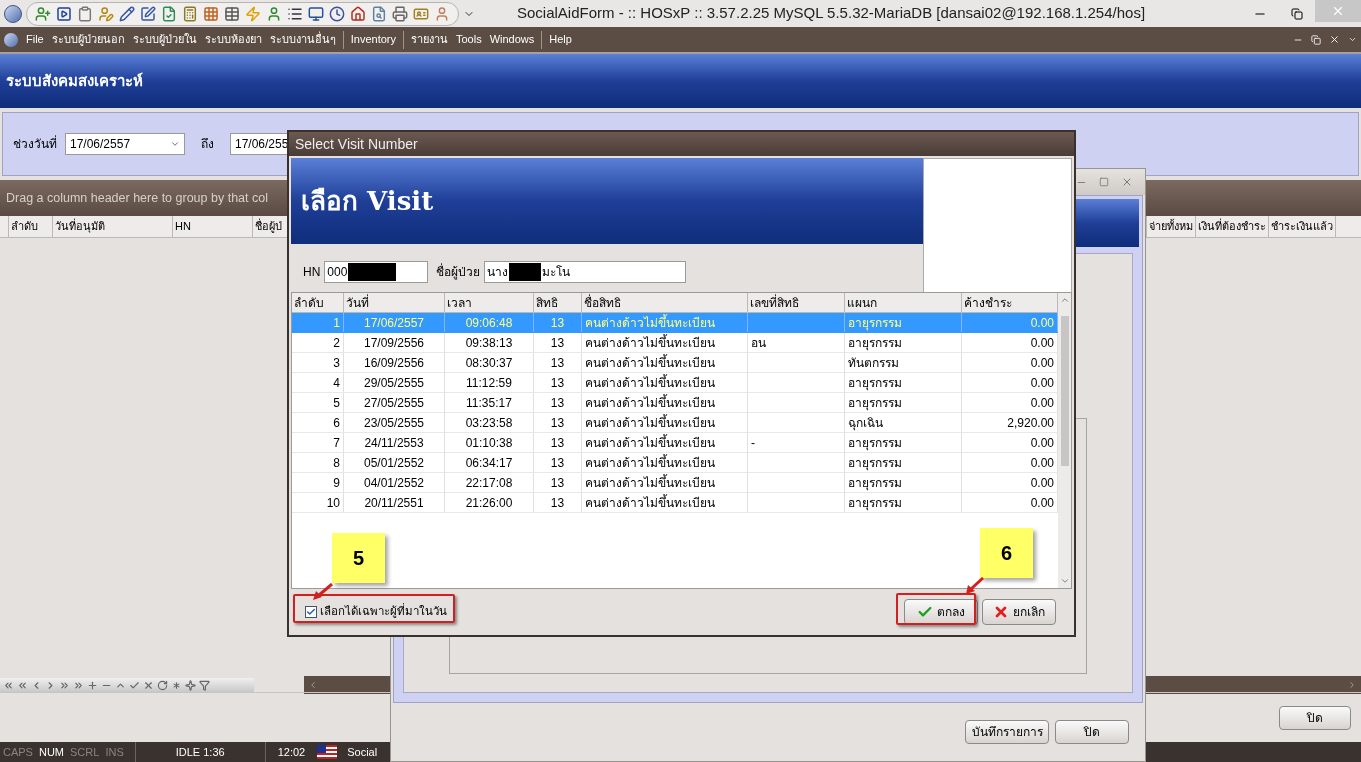  I want to click on close-icon, so click(1338, 11).